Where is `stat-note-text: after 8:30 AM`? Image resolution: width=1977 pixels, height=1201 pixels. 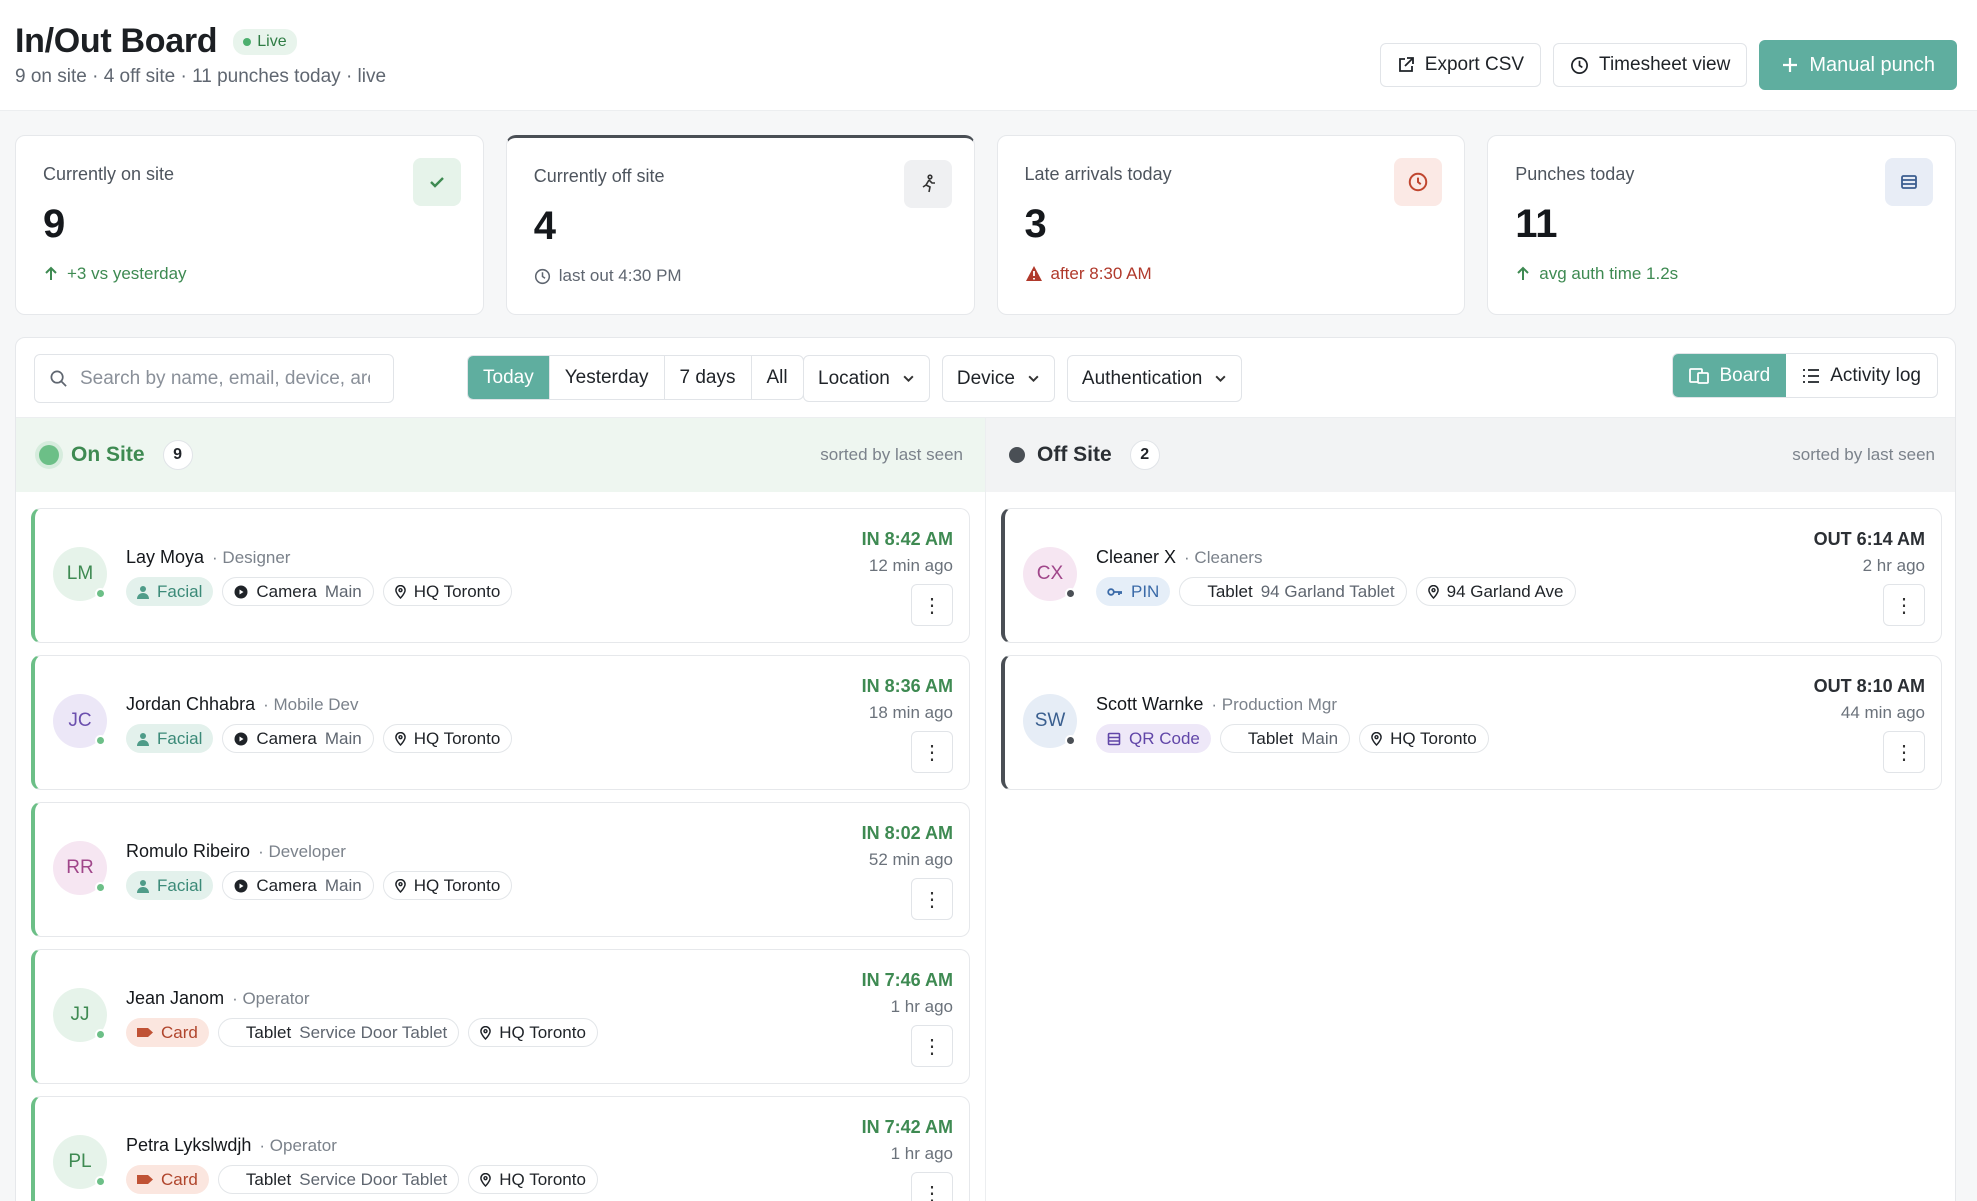
stat-note-text: after 8:30 AM is located at coordinates (1101, 273).